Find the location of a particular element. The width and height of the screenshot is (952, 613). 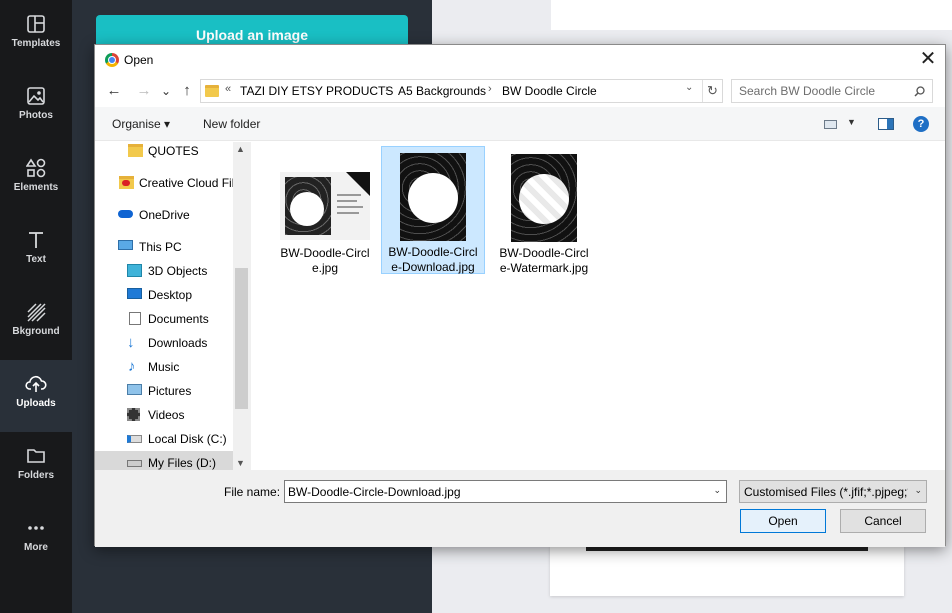

scroll-down-arrow: ▼ is located at coordinates (240, 463).